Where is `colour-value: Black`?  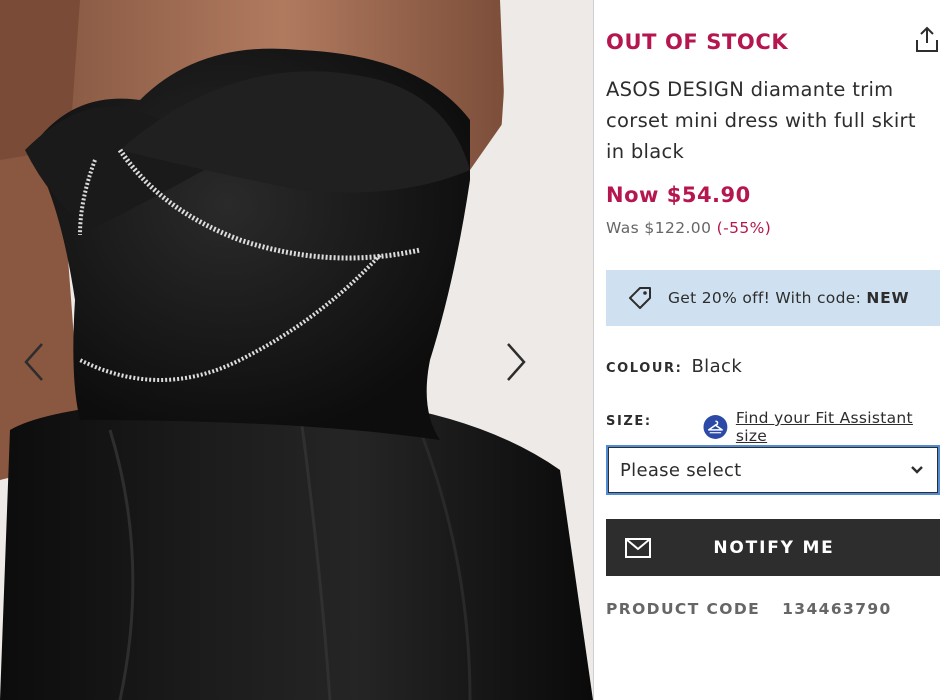
colour-value: Black is located at coordinates (717, 366).